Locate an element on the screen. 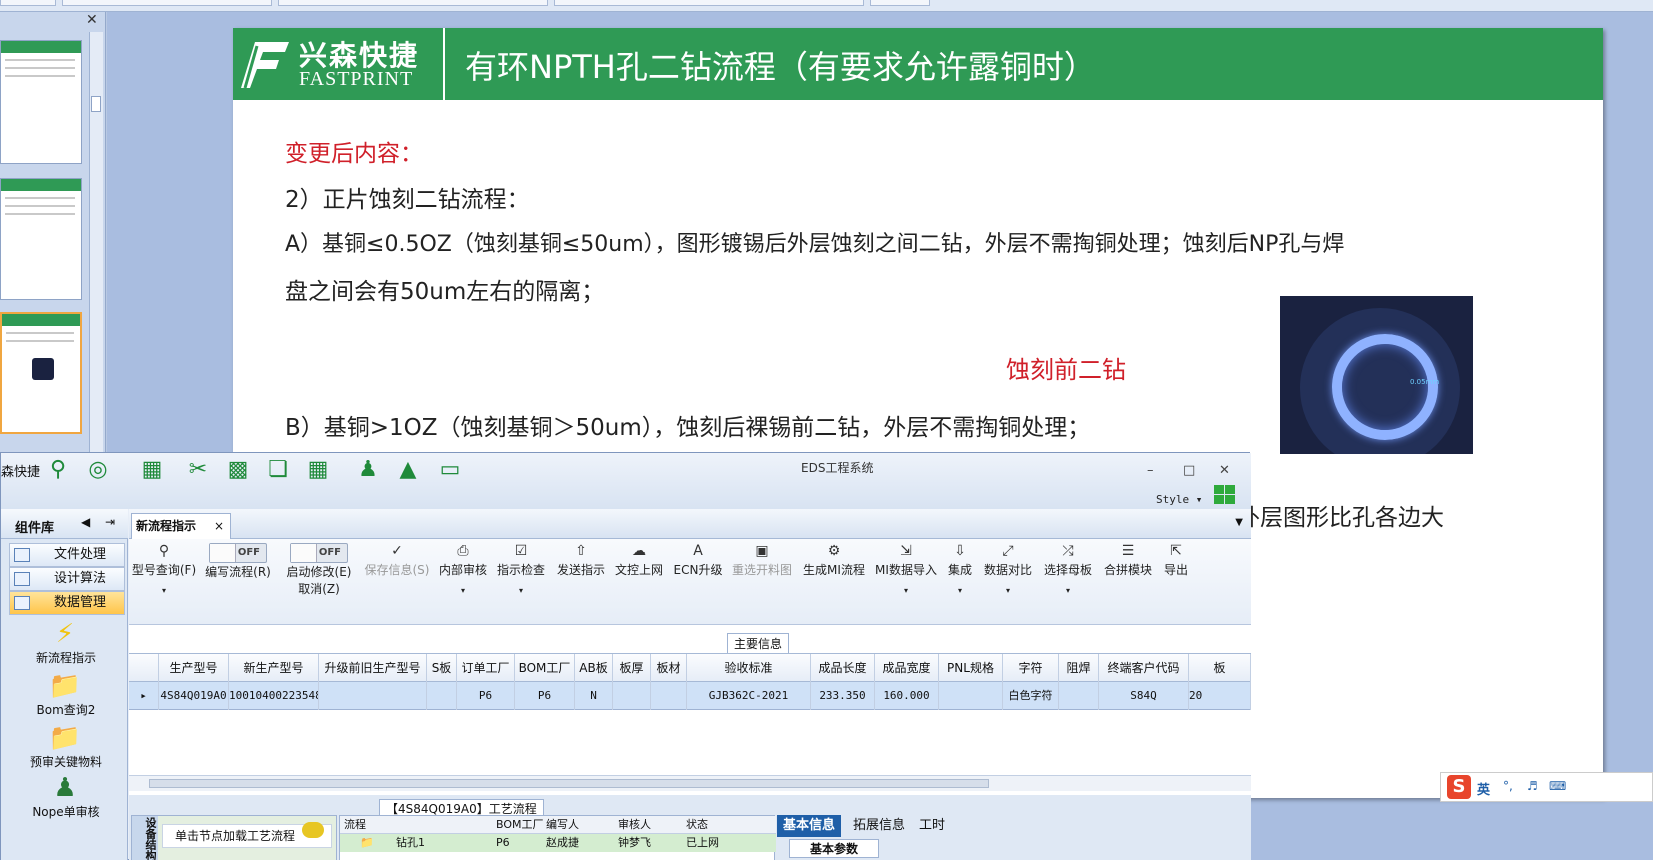 Image resolution: width=1653 pixels, height=860 pixels. grid-cell: GJB362C-2021 is located at coordinates (749, 696).